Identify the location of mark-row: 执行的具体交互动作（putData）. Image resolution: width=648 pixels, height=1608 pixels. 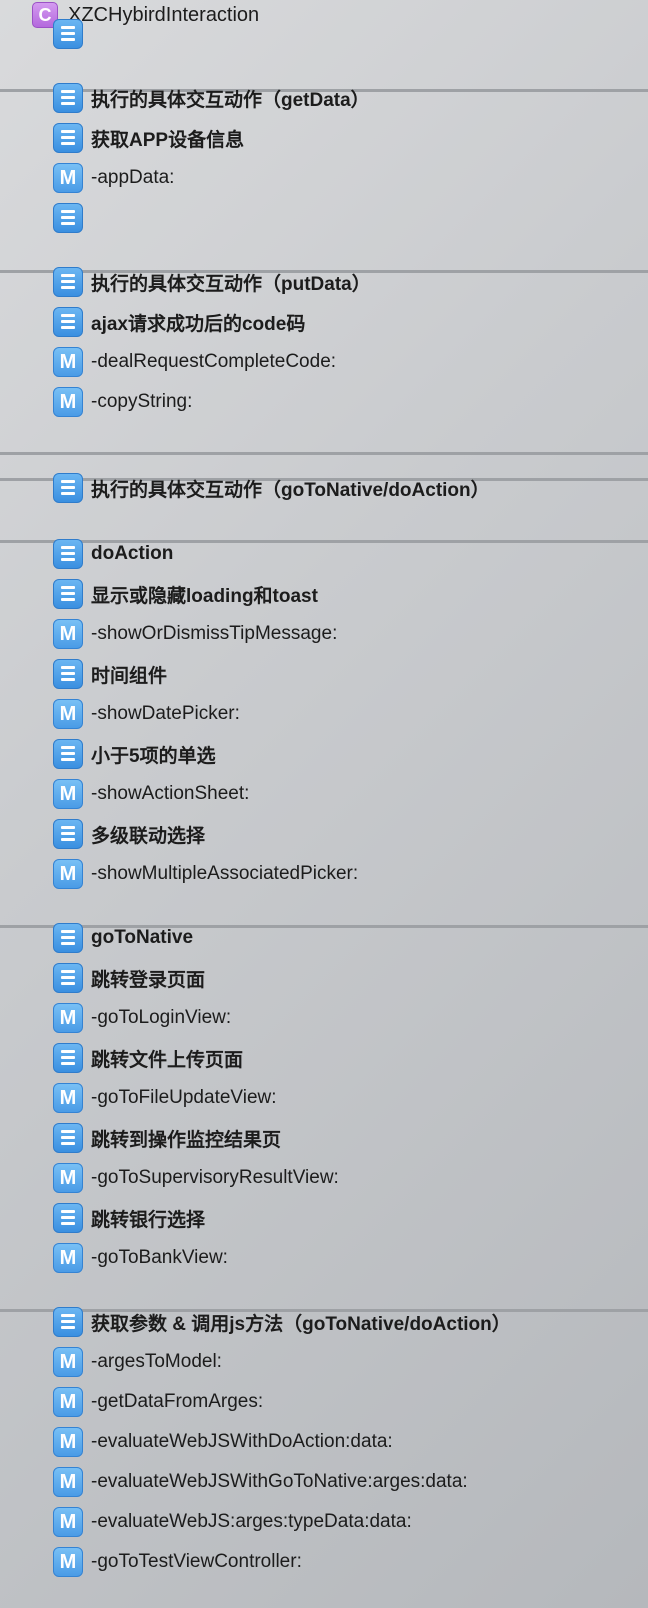
(324, 282).